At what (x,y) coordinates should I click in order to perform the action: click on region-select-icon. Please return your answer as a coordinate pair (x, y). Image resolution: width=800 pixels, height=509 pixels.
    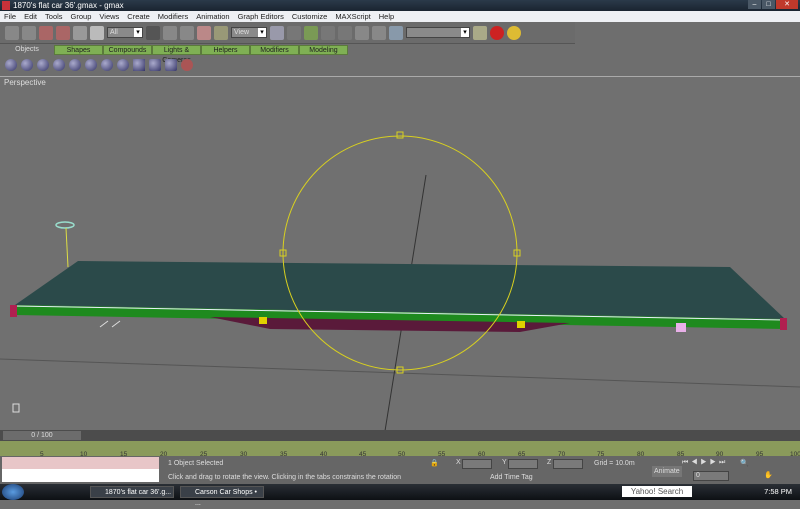
    Looking at the image, I should click on (97, 32).